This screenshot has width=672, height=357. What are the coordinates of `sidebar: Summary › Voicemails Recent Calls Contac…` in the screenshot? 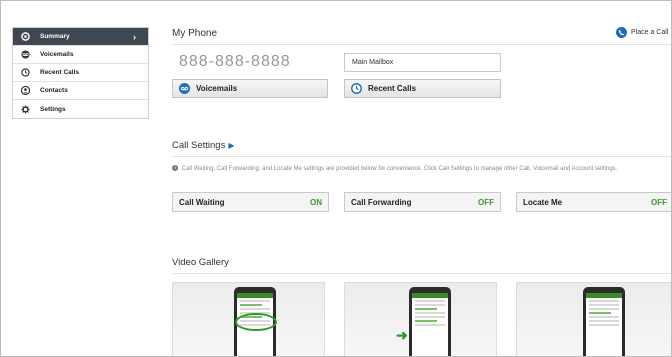 It's located at (80, 73).